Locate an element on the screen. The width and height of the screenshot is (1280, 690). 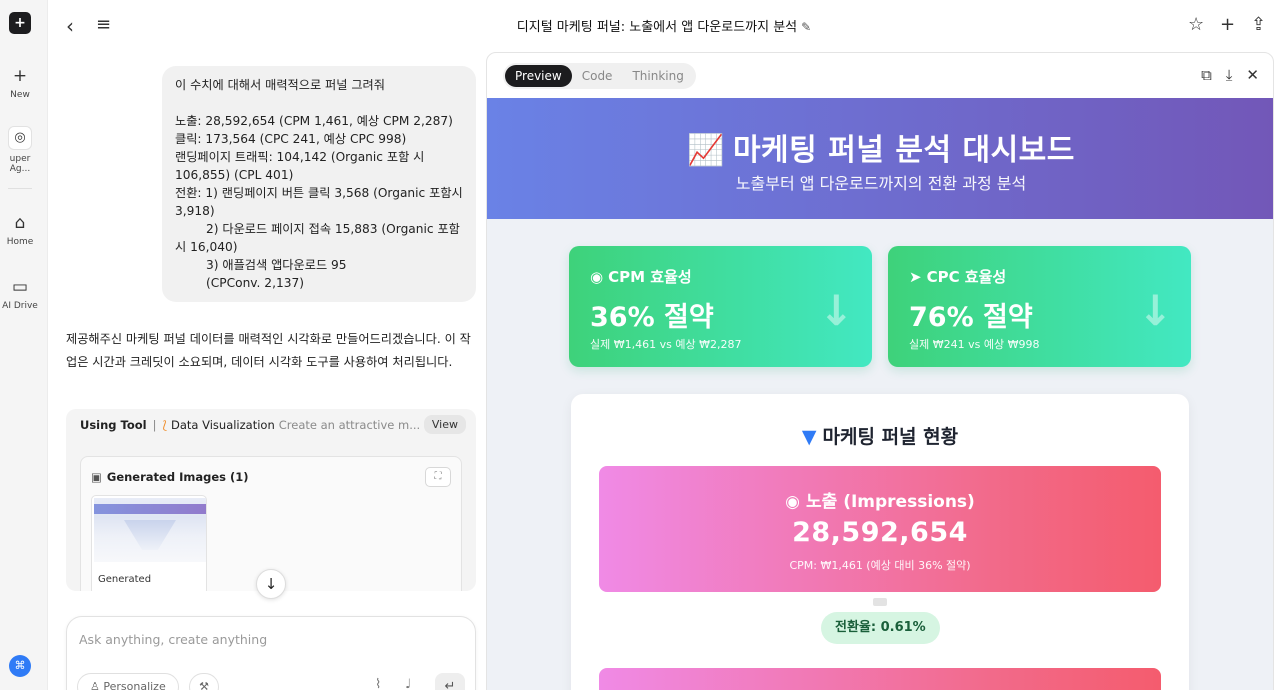
funnel-stage-next is located at coordinates (880, 679).